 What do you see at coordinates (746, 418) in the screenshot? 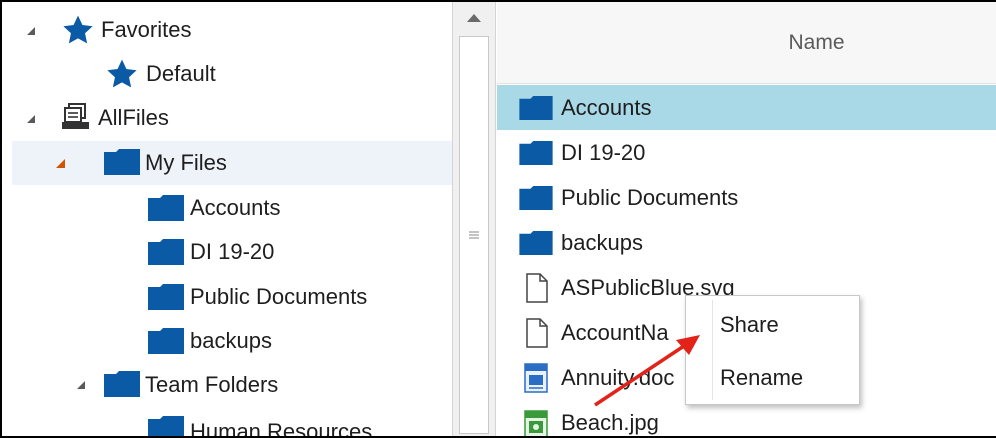
I see `list-item-beach: Beach.jpg` at bounding box center [746, 418].